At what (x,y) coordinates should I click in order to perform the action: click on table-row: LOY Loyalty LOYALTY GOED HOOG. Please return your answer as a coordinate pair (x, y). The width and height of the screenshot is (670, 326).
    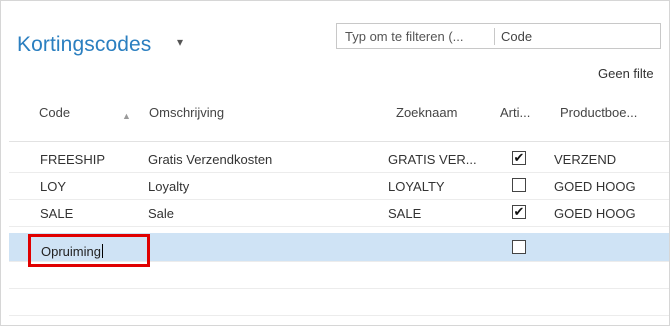
    Looking at the image, I should click on (339, 186).